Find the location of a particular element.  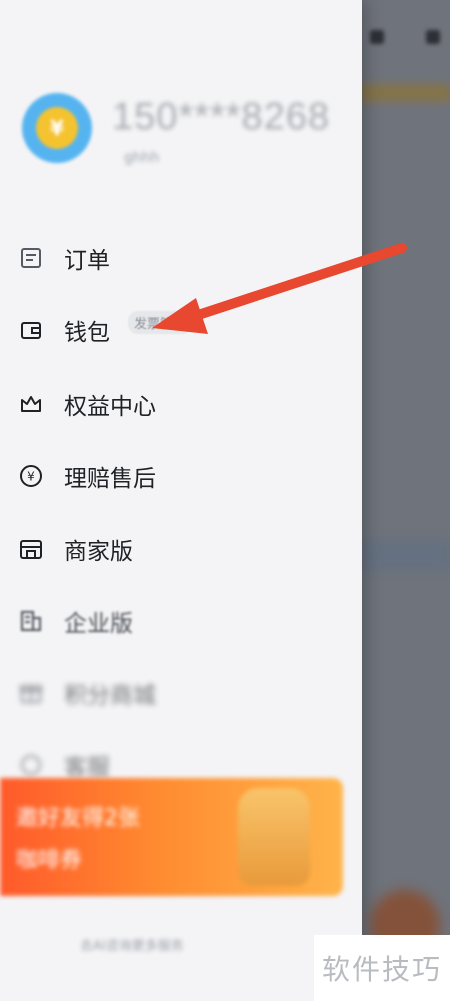

menu-item-merchant: 商家版 is located at coordinates (75, 549).